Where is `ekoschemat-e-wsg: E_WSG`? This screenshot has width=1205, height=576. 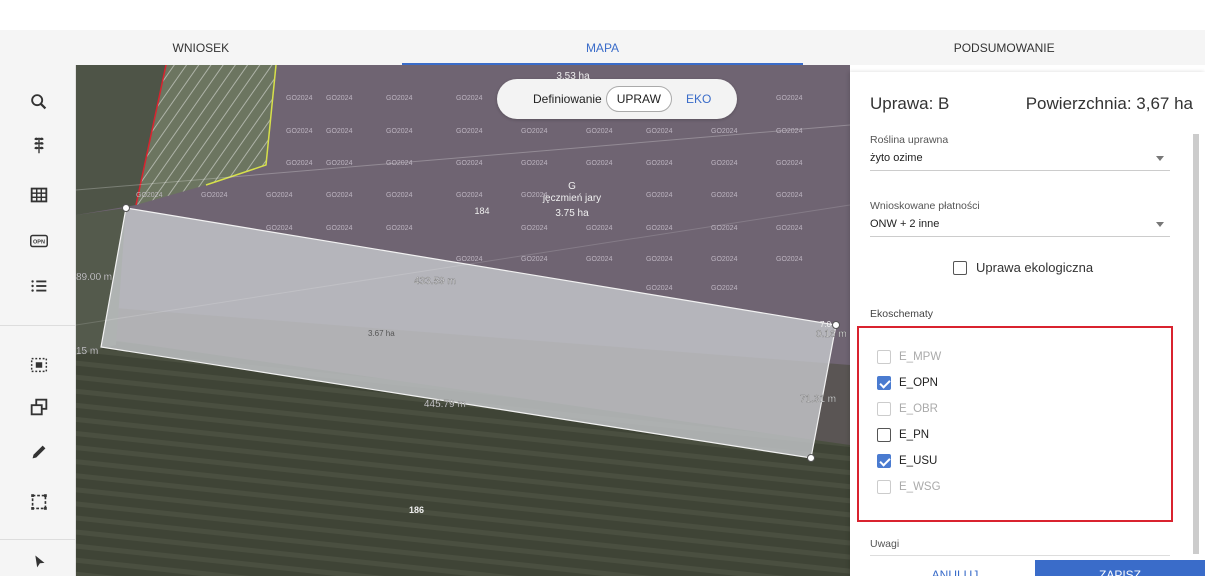 ekoschemat-e-wsg: E_WSG is located at coordinates (909, 487).